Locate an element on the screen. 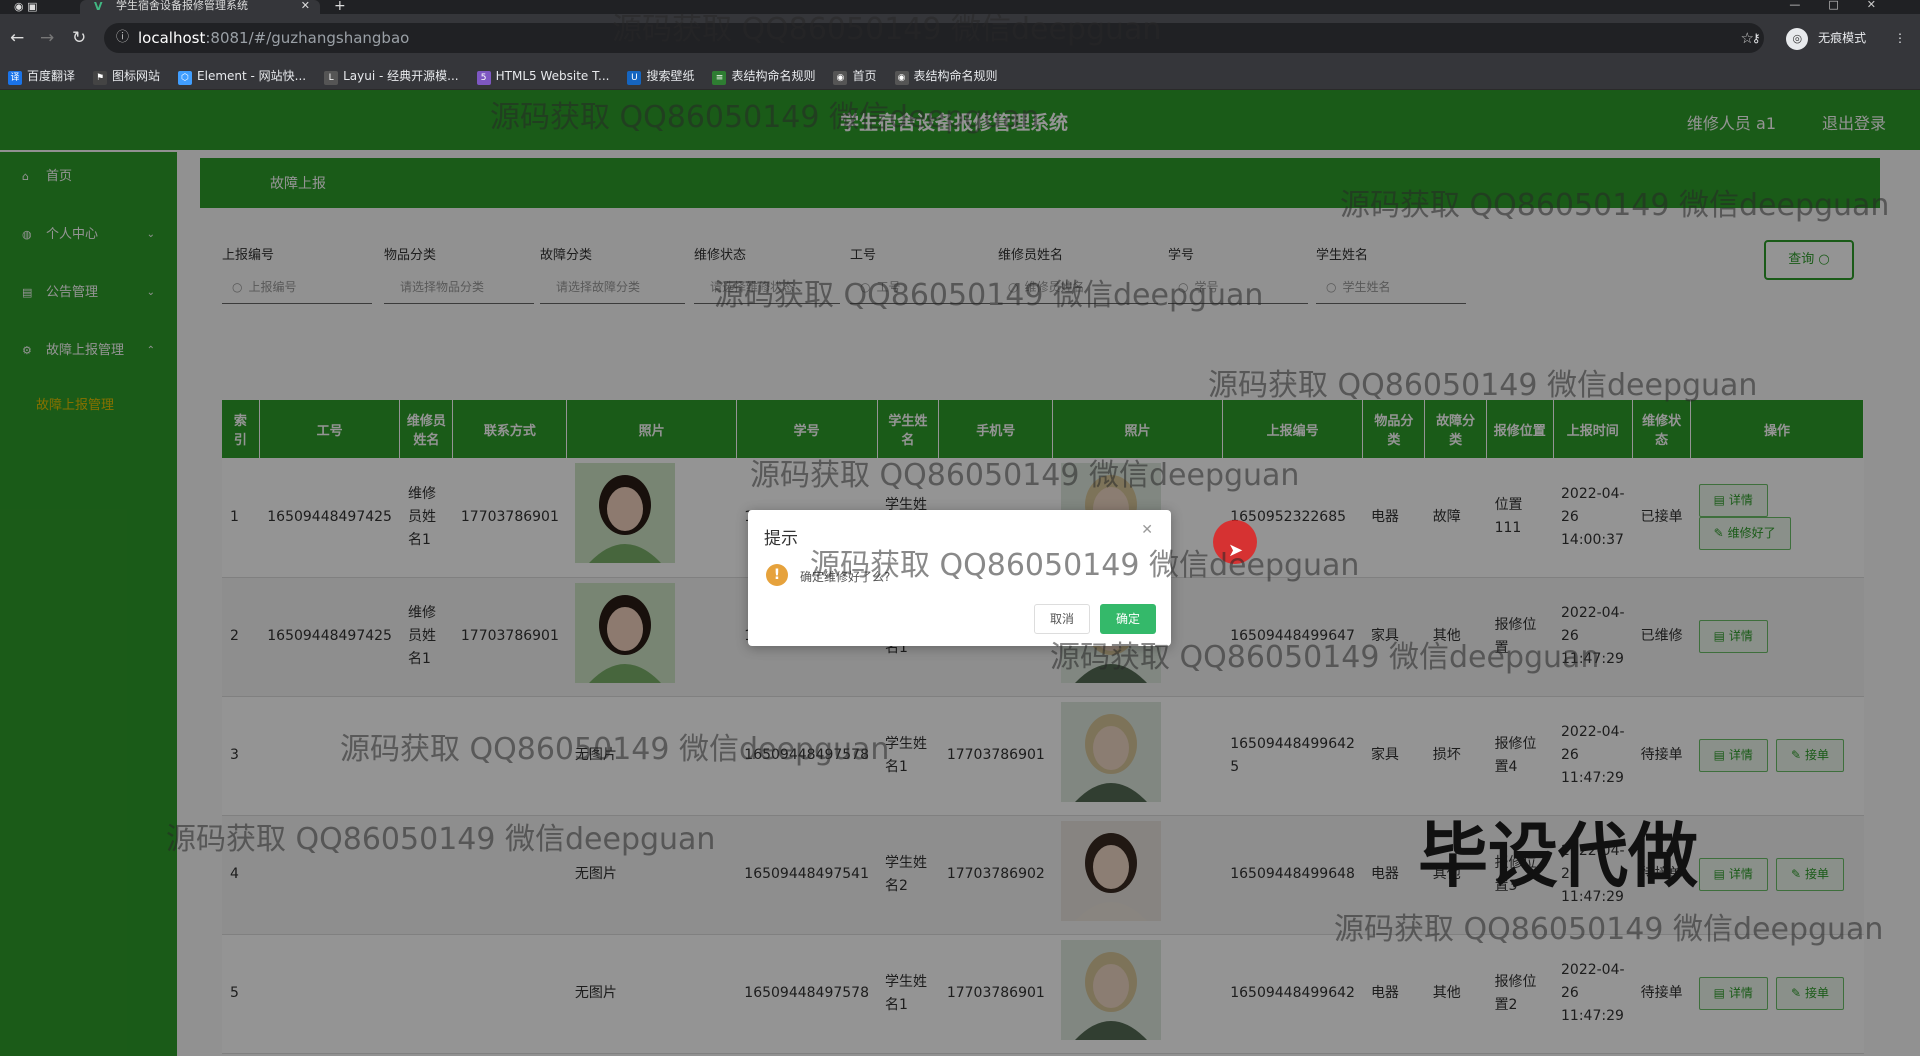 The width and height of the screenshot is (1920, 1056). confirm-button: 确定 is located at coordinates (1128, 619).